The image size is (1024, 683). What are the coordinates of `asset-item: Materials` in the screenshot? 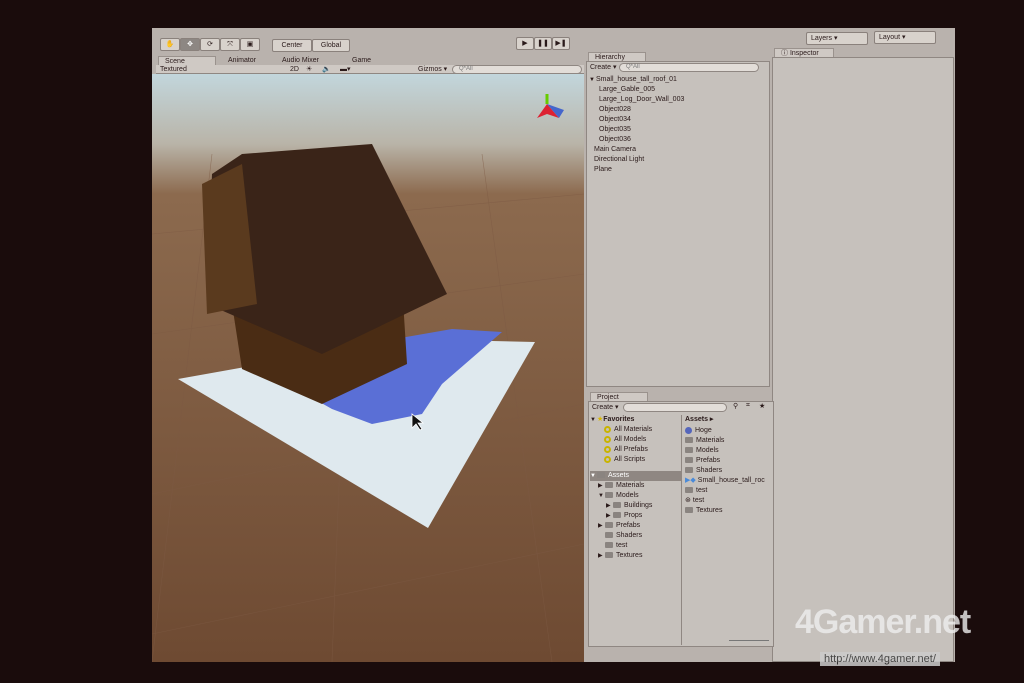 It's located at (729, 441).